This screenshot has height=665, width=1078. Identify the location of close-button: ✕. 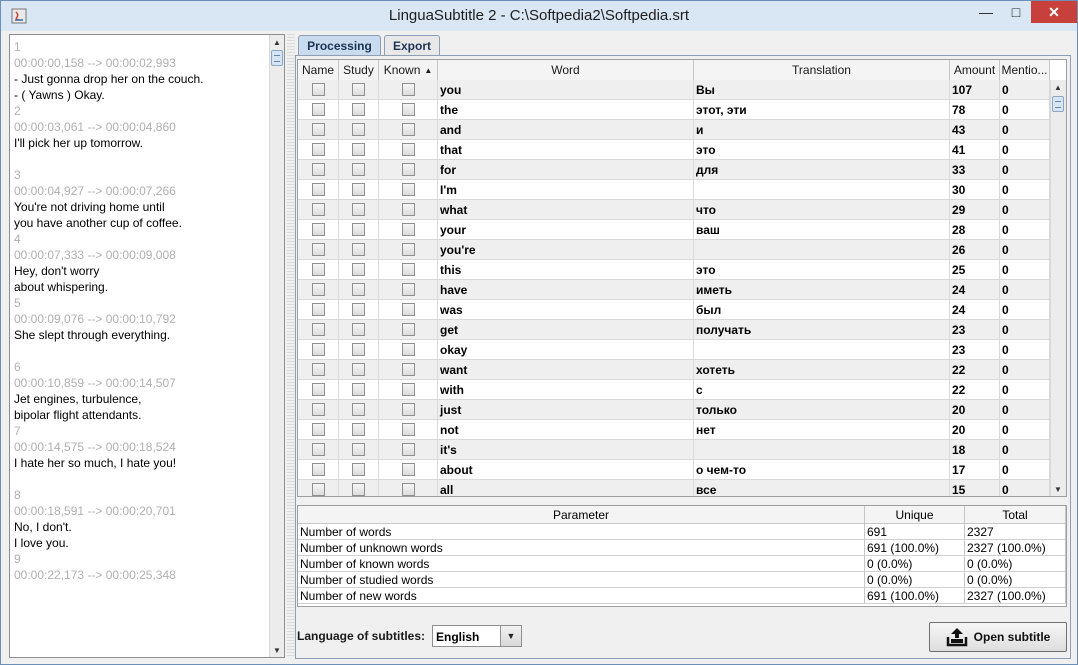
(1054, 12).